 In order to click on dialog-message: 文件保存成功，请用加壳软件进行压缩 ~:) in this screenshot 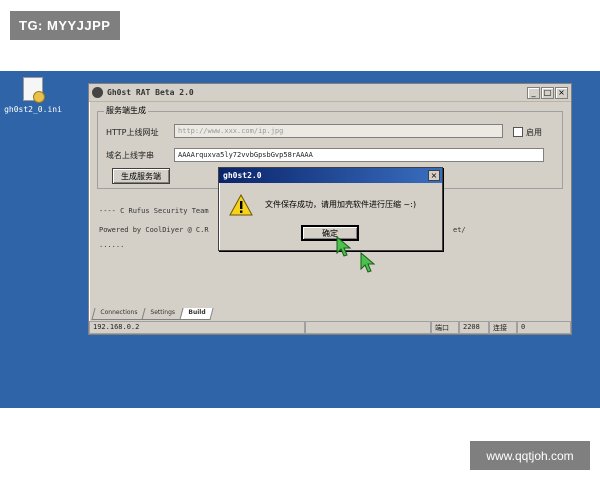, I will do `click(341, 204)`.